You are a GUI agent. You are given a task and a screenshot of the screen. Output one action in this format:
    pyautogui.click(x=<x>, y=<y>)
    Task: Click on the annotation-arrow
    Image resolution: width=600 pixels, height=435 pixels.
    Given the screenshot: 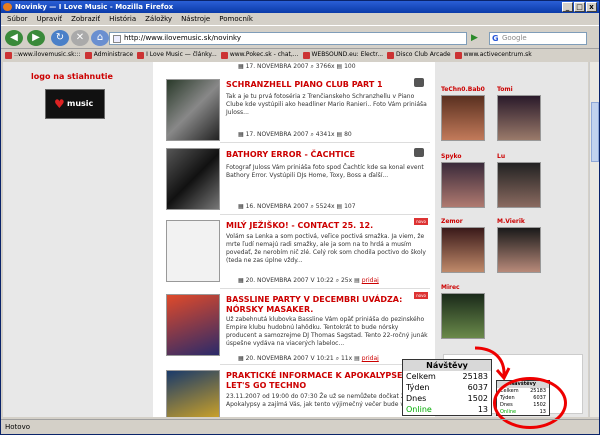 What is the action you would take?
    pyautogui.click(x=492, y=363)
    